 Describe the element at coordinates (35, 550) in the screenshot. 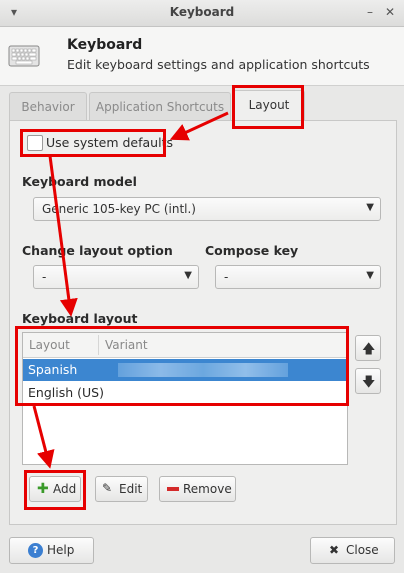

I see `help-icon: ?` at that location.